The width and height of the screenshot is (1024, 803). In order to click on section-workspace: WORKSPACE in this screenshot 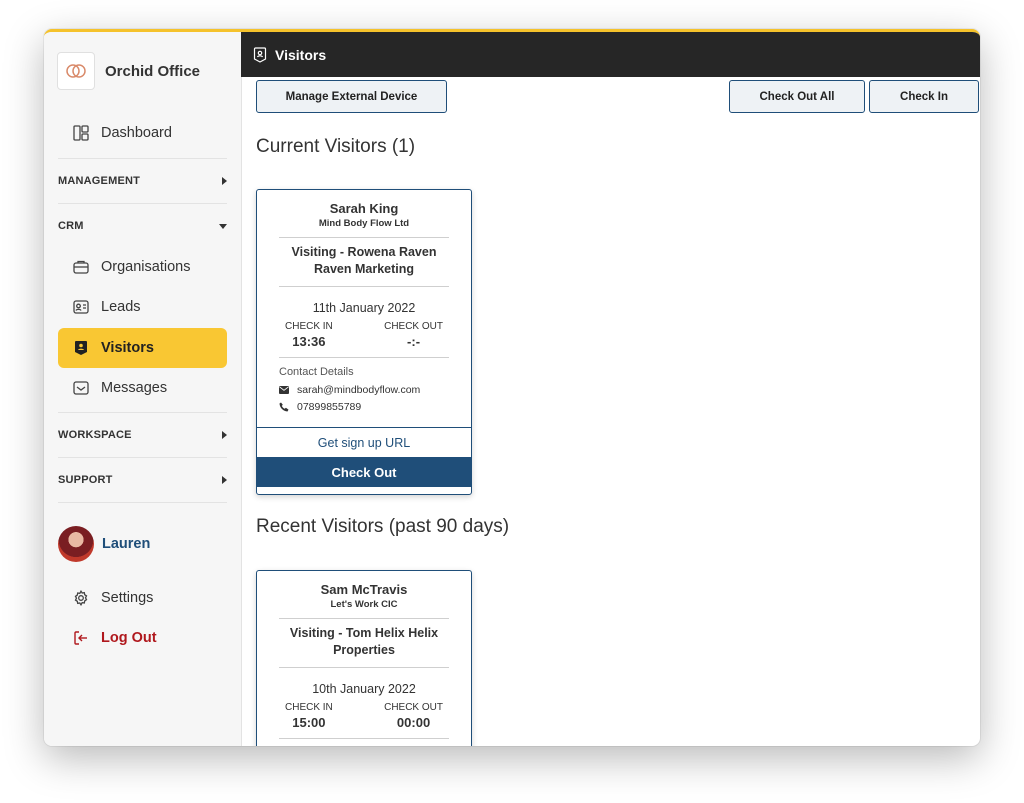, I will do `click(142, 435)`.